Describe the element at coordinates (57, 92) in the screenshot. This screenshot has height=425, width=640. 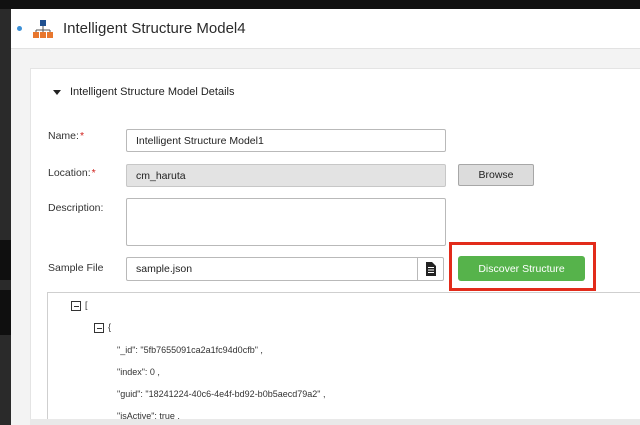
I see `caret-down-icon` at that location.